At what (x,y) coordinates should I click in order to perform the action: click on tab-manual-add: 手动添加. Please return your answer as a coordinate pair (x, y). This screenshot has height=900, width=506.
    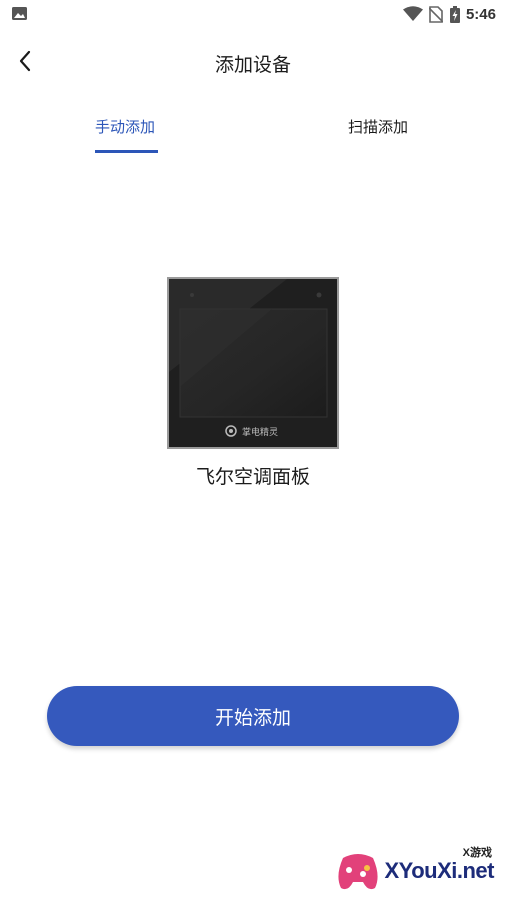
    Looking at the image, I should click on (125, 126).